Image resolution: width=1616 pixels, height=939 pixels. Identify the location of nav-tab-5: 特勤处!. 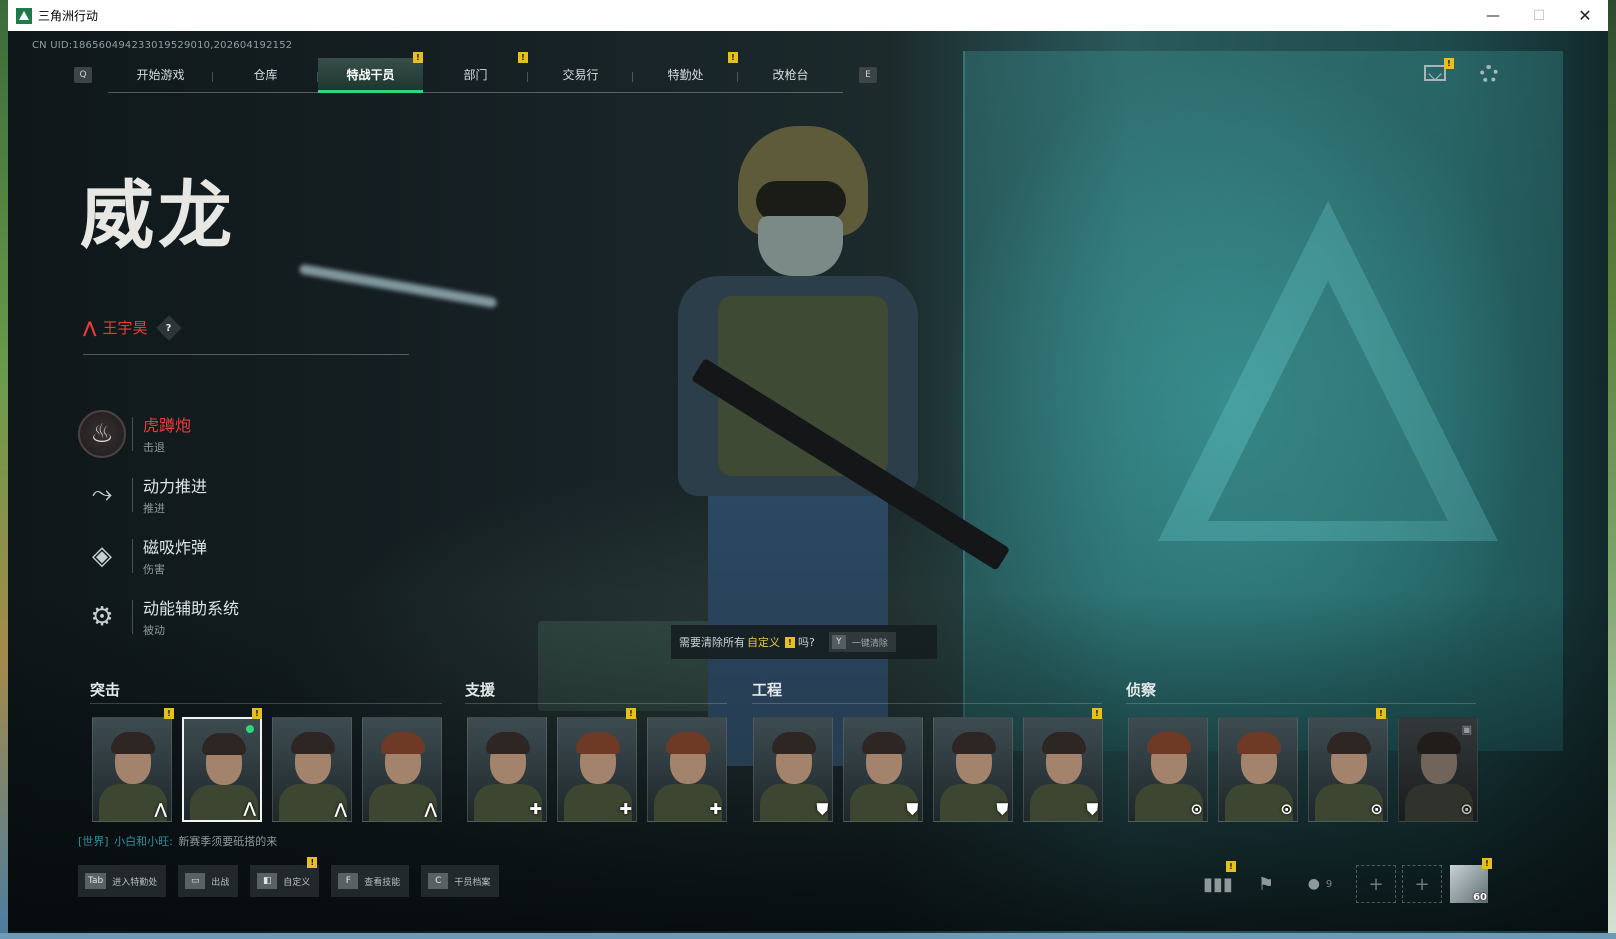
(685, 71).